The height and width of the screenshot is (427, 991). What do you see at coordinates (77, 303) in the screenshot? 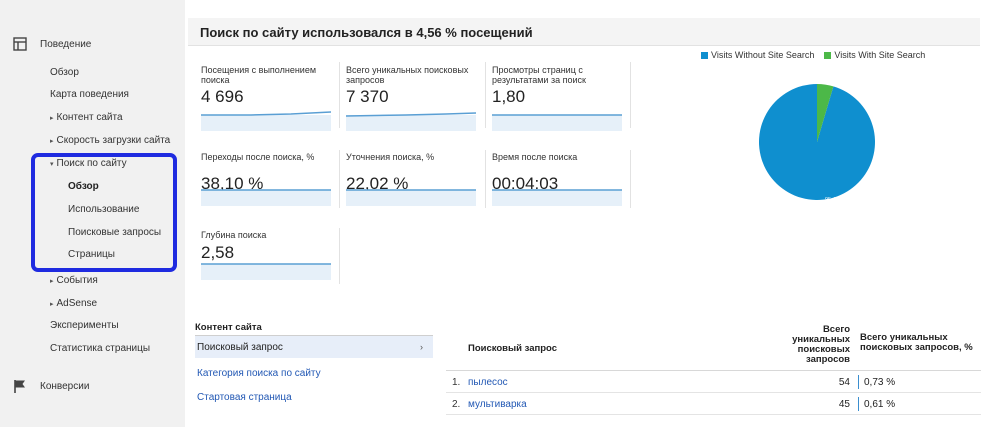
I see `sidebar-item-adsense-label: AdSense` at bounding box center [77, 303].